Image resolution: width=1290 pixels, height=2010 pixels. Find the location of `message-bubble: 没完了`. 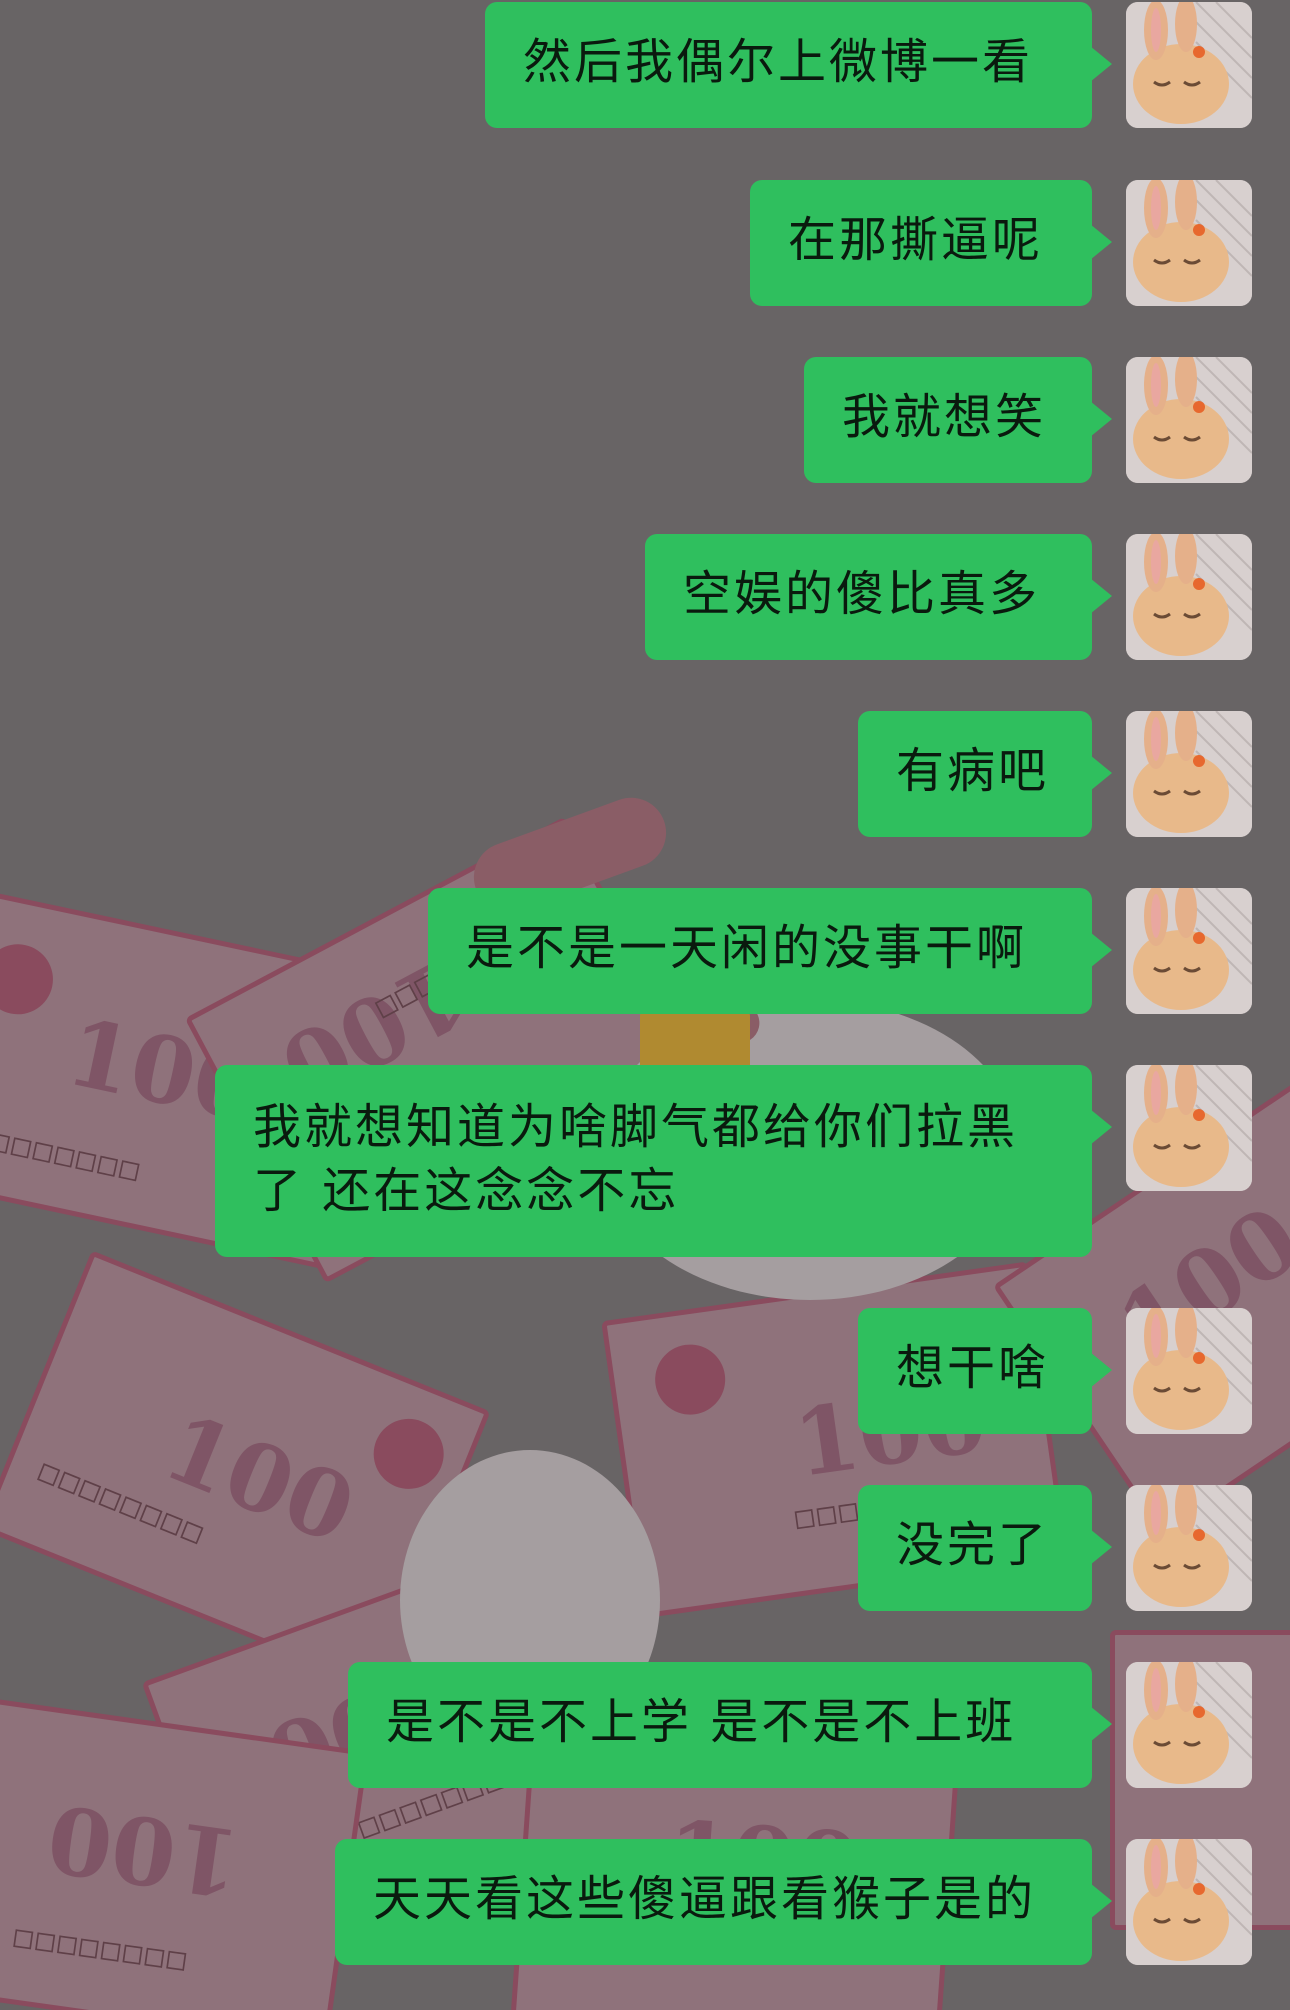

message-bubble: 没完了 is located at coordinates (985, 1548).